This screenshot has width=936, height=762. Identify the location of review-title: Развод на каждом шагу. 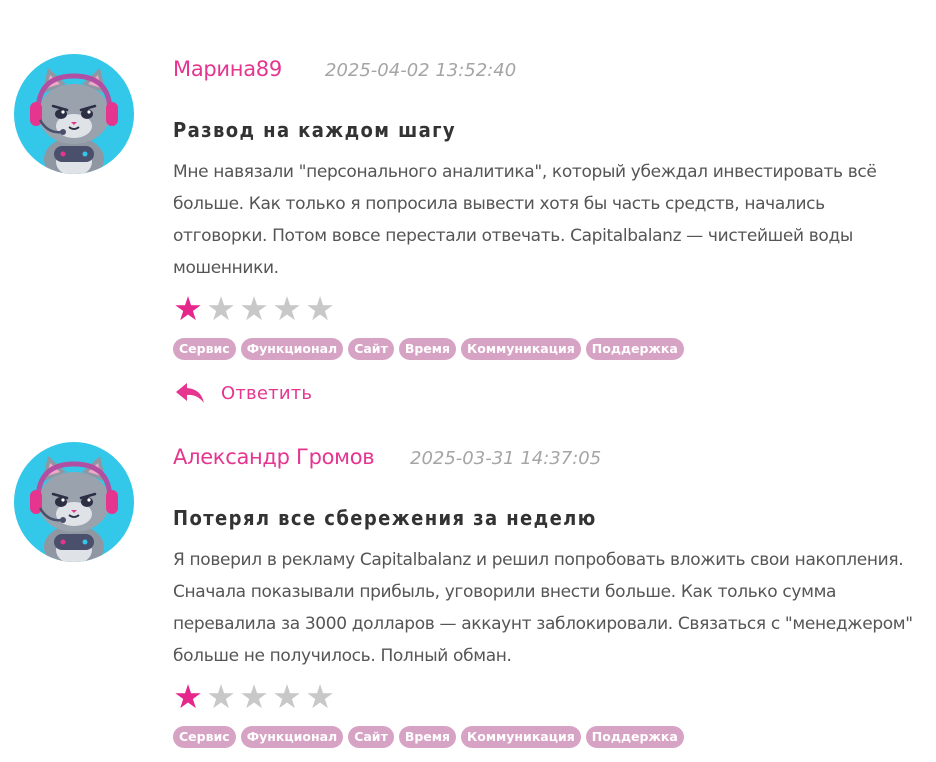
(315, 130).